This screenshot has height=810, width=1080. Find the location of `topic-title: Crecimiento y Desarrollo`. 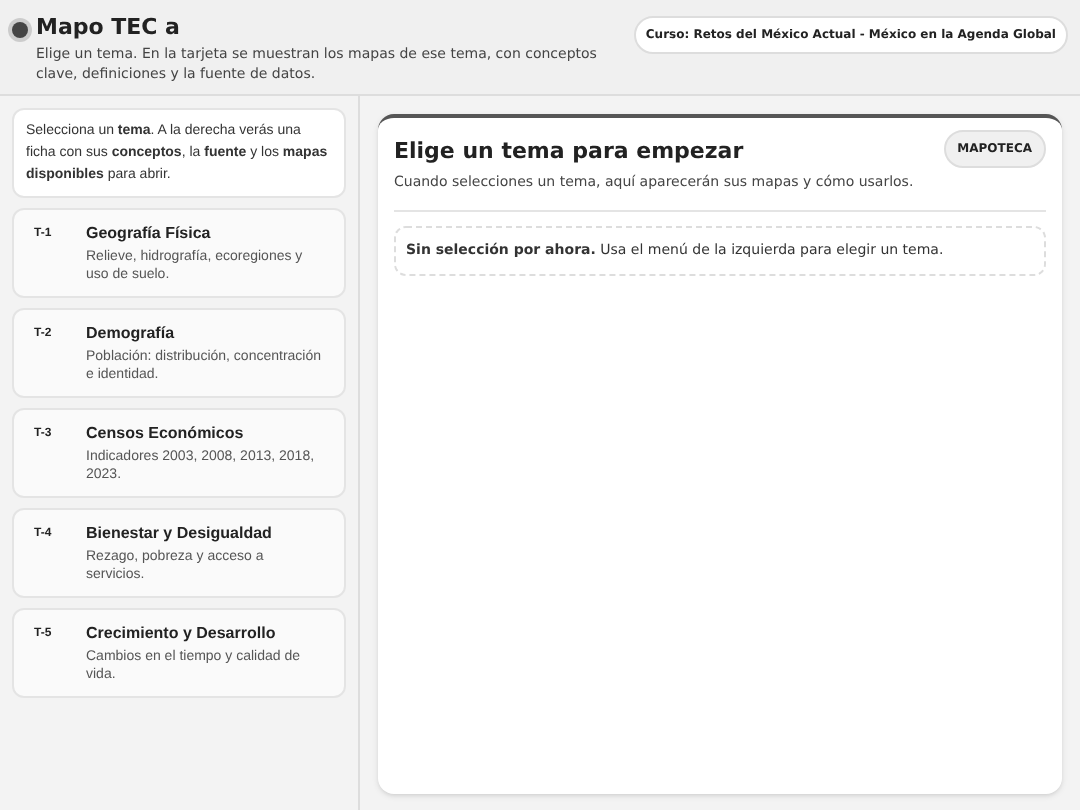

topic-title: Crecimiento y Desarrollo is located at coordinates (182, 634).